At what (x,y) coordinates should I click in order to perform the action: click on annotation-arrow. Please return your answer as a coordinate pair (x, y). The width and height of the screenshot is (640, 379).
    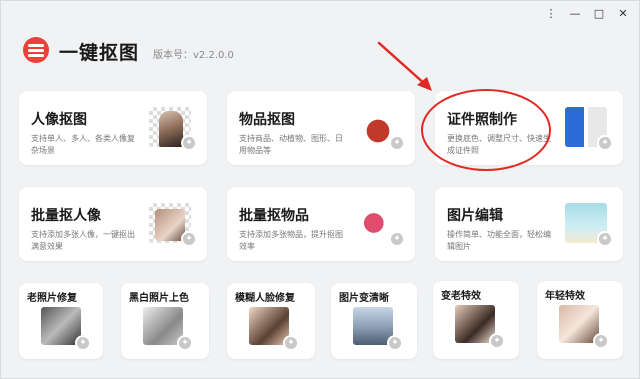
    Looking at the image, I should click on (404, 66).